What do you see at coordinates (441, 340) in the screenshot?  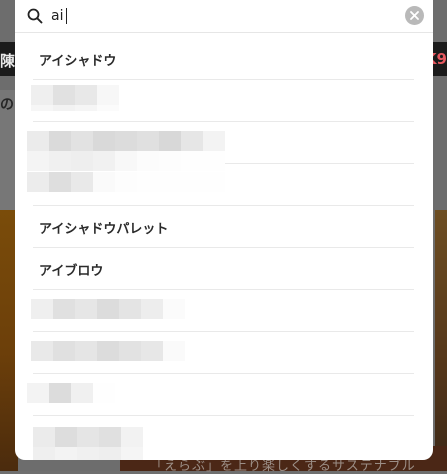 I see `background-promo-banner-right` at bounding box center [441, 340].